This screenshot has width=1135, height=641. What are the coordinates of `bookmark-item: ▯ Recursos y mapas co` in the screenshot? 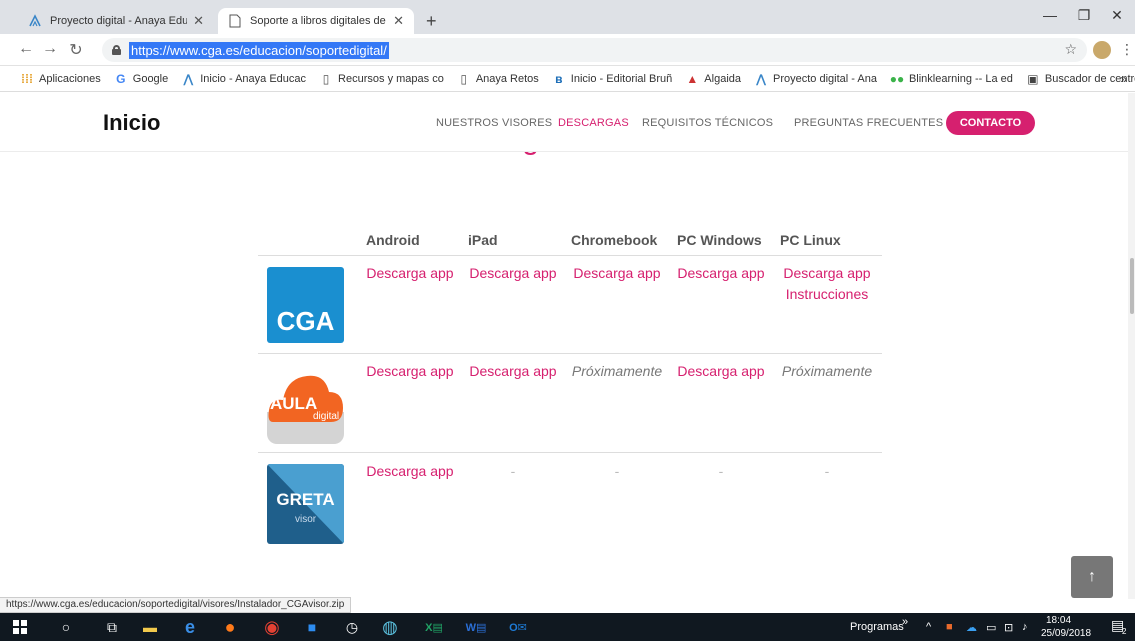 It's located at (381, 79).